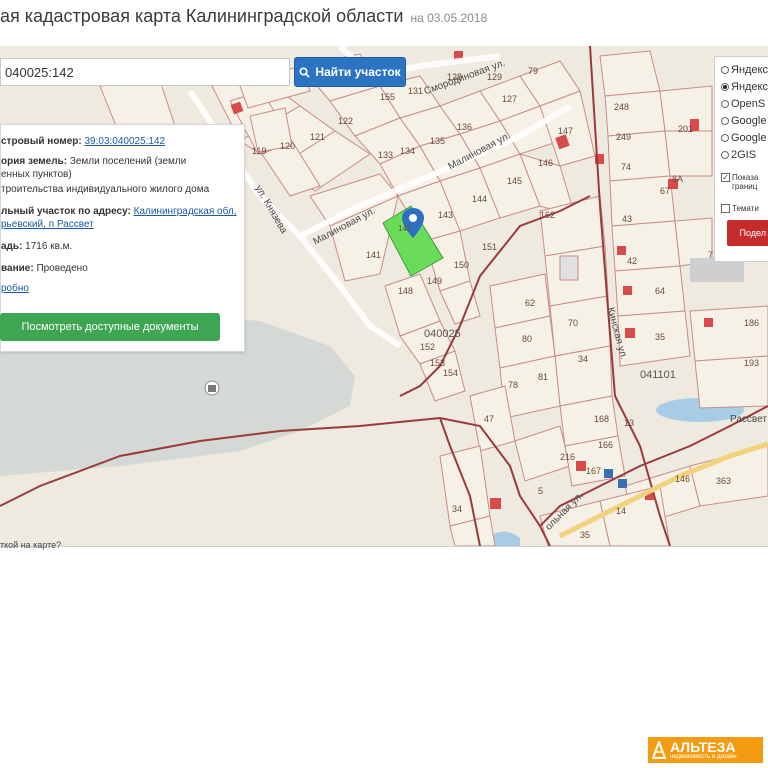 The image size is (768, 768). Describe the element at coordinates (594, 471) in the screenshot. I see `parcel-number: 167` at that location.